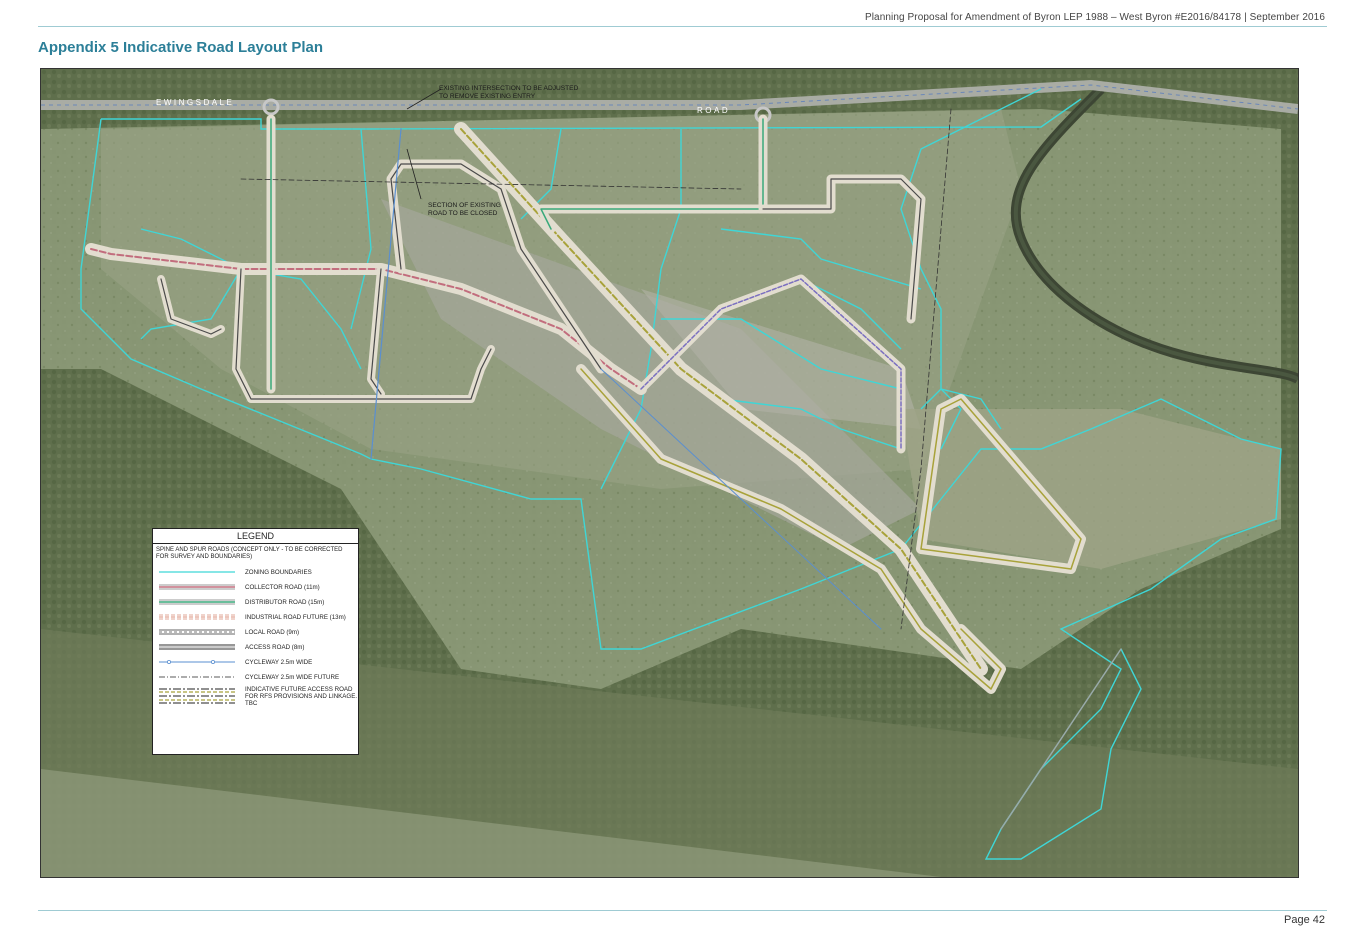 Image resolution: width=1363 pixels, height=947 pixels. I want to click on cycleway-future-symbol, so click(197, 677).